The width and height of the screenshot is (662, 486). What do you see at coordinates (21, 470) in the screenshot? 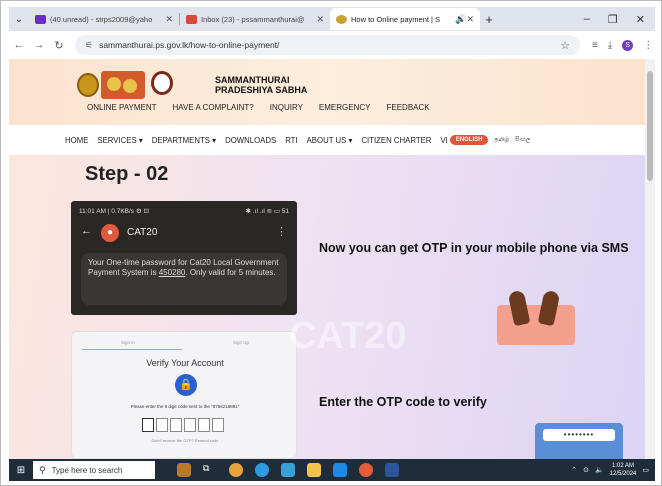
I see `windows-start-icon: ⊞` at bounding box center [21, 470].